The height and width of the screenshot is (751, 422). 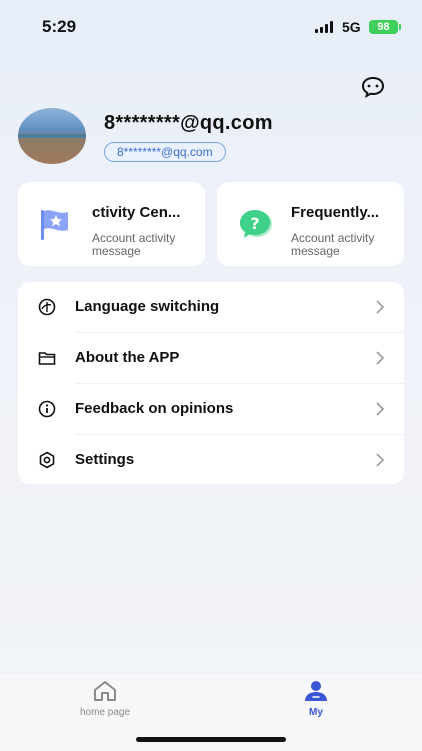 What do you see at coordinates (105, 691) in the screenshot?
I see `home-icon` at bounding box center [105, 691].